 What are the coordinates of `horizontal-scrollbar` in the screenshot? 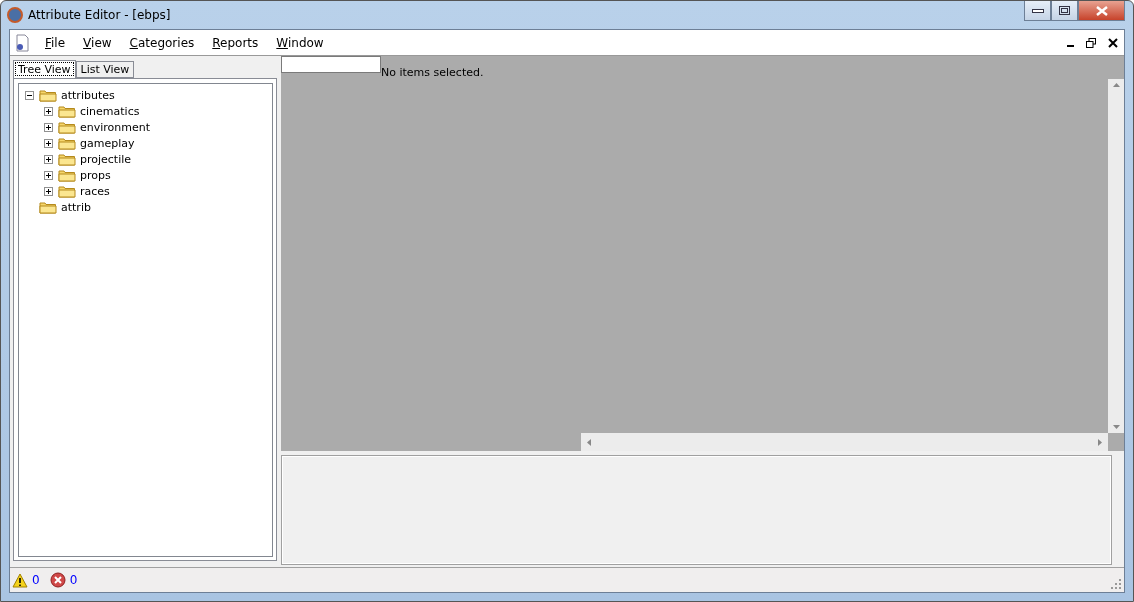 It's located at (844, 442).